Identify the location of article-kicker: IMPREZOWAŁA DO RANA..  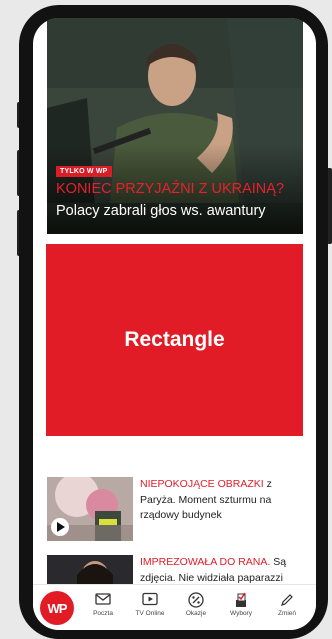
(205, 562).